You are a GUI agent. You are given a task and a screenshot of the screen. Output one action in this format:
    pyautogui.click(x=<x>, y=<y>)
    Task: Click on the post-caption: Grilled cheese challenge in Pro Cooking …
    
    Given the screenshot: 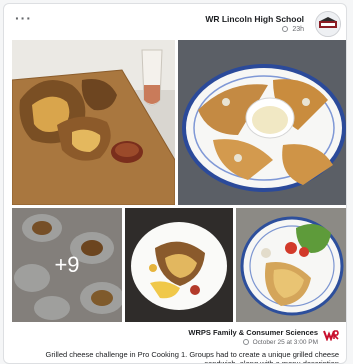 What is the action you would take?
    pyautogui.click(x=192, y=357)
    